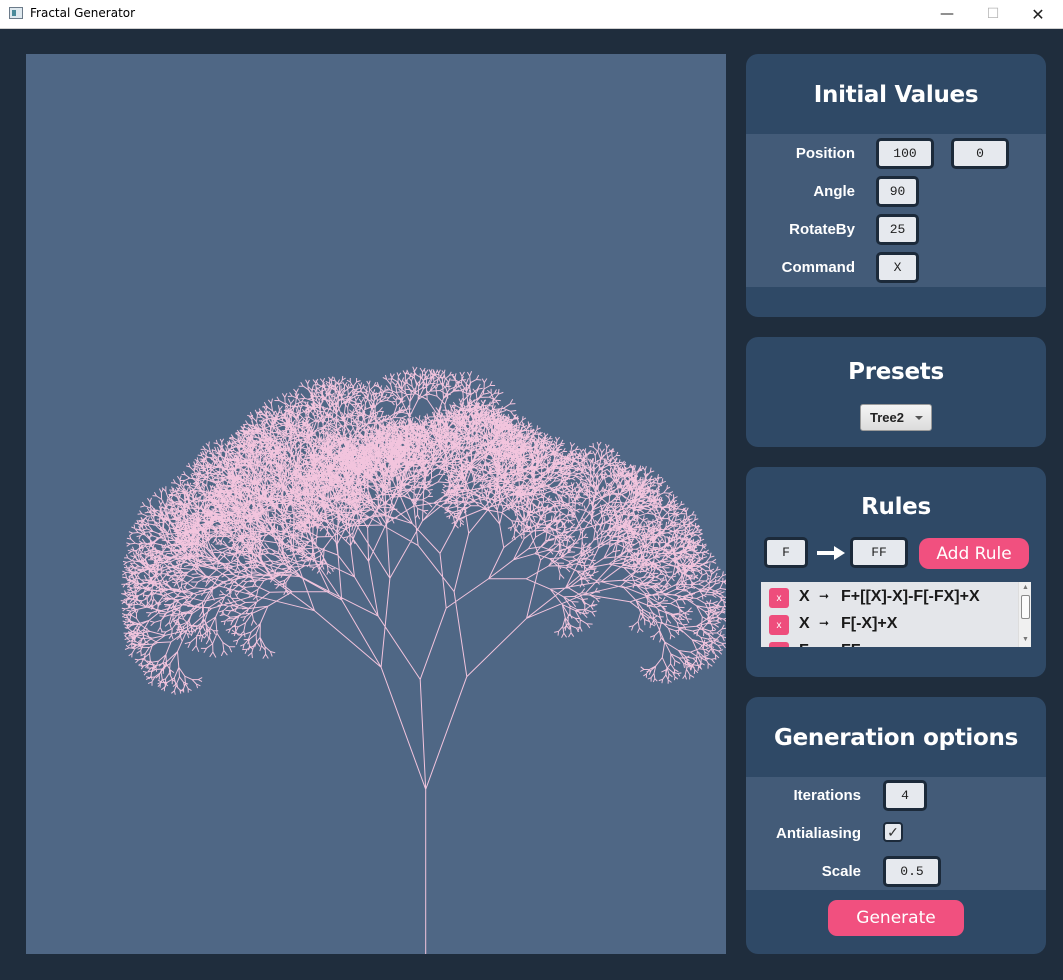 The width and height of the screenshot is (1063, 980). I want to click on close-button: ✕, so click(1038, 14).